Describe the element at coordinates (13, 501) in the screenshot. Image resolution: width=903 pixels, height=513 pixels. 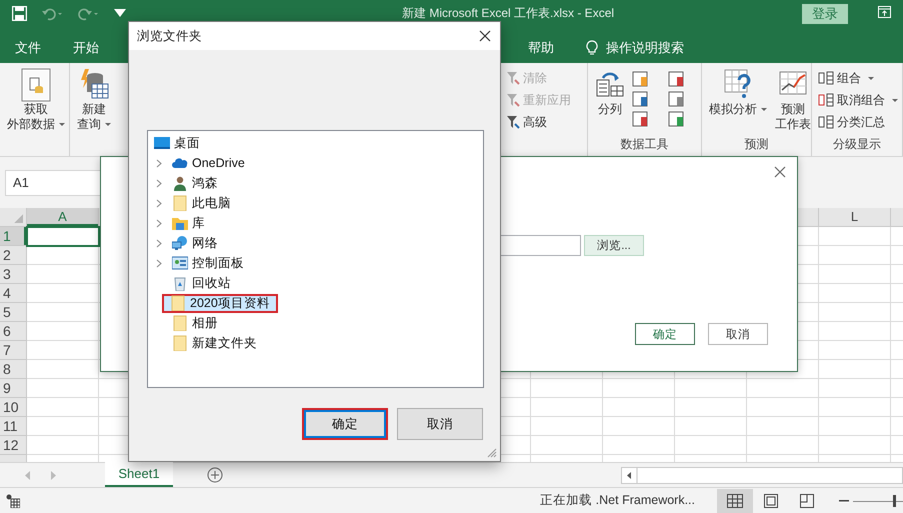
I see `macro-icon` at that location.